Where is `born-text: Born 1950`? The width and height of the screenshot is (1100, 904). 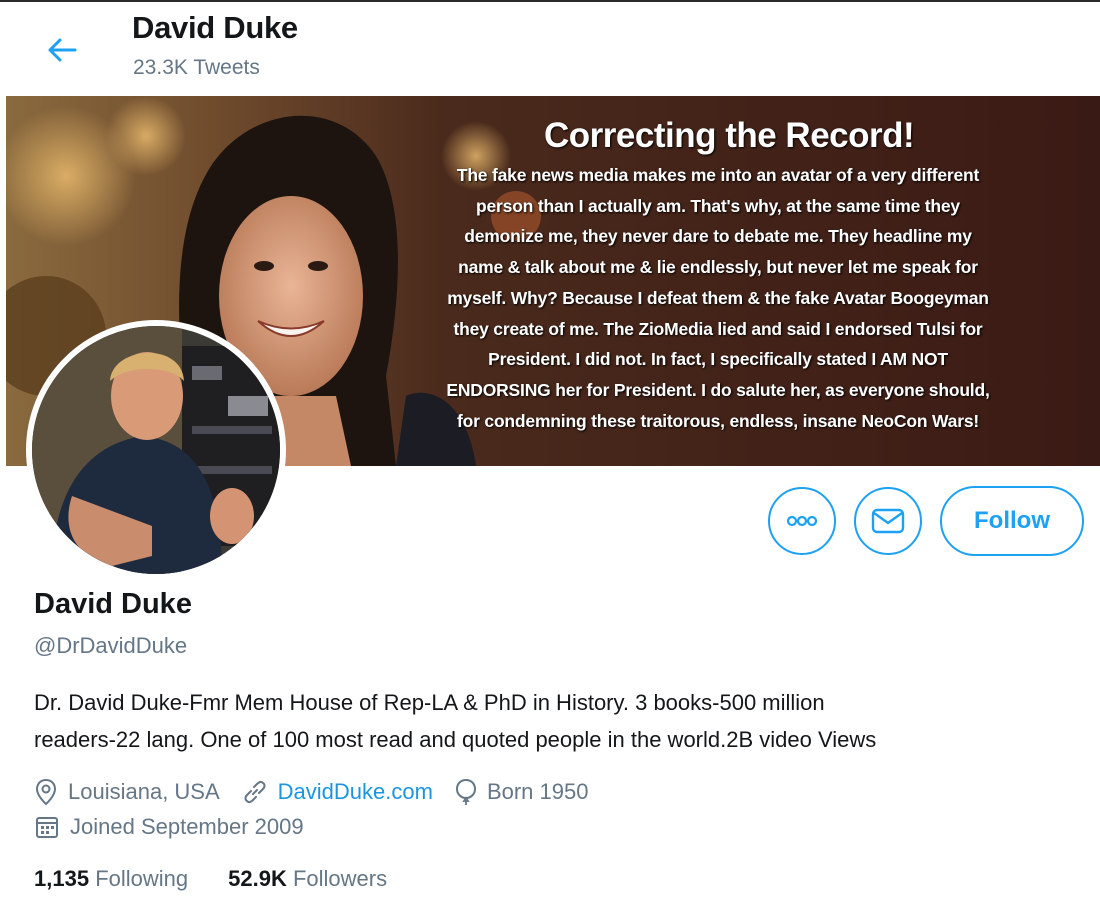 born-text: Born 1950 is located at coordinates (537, 791).